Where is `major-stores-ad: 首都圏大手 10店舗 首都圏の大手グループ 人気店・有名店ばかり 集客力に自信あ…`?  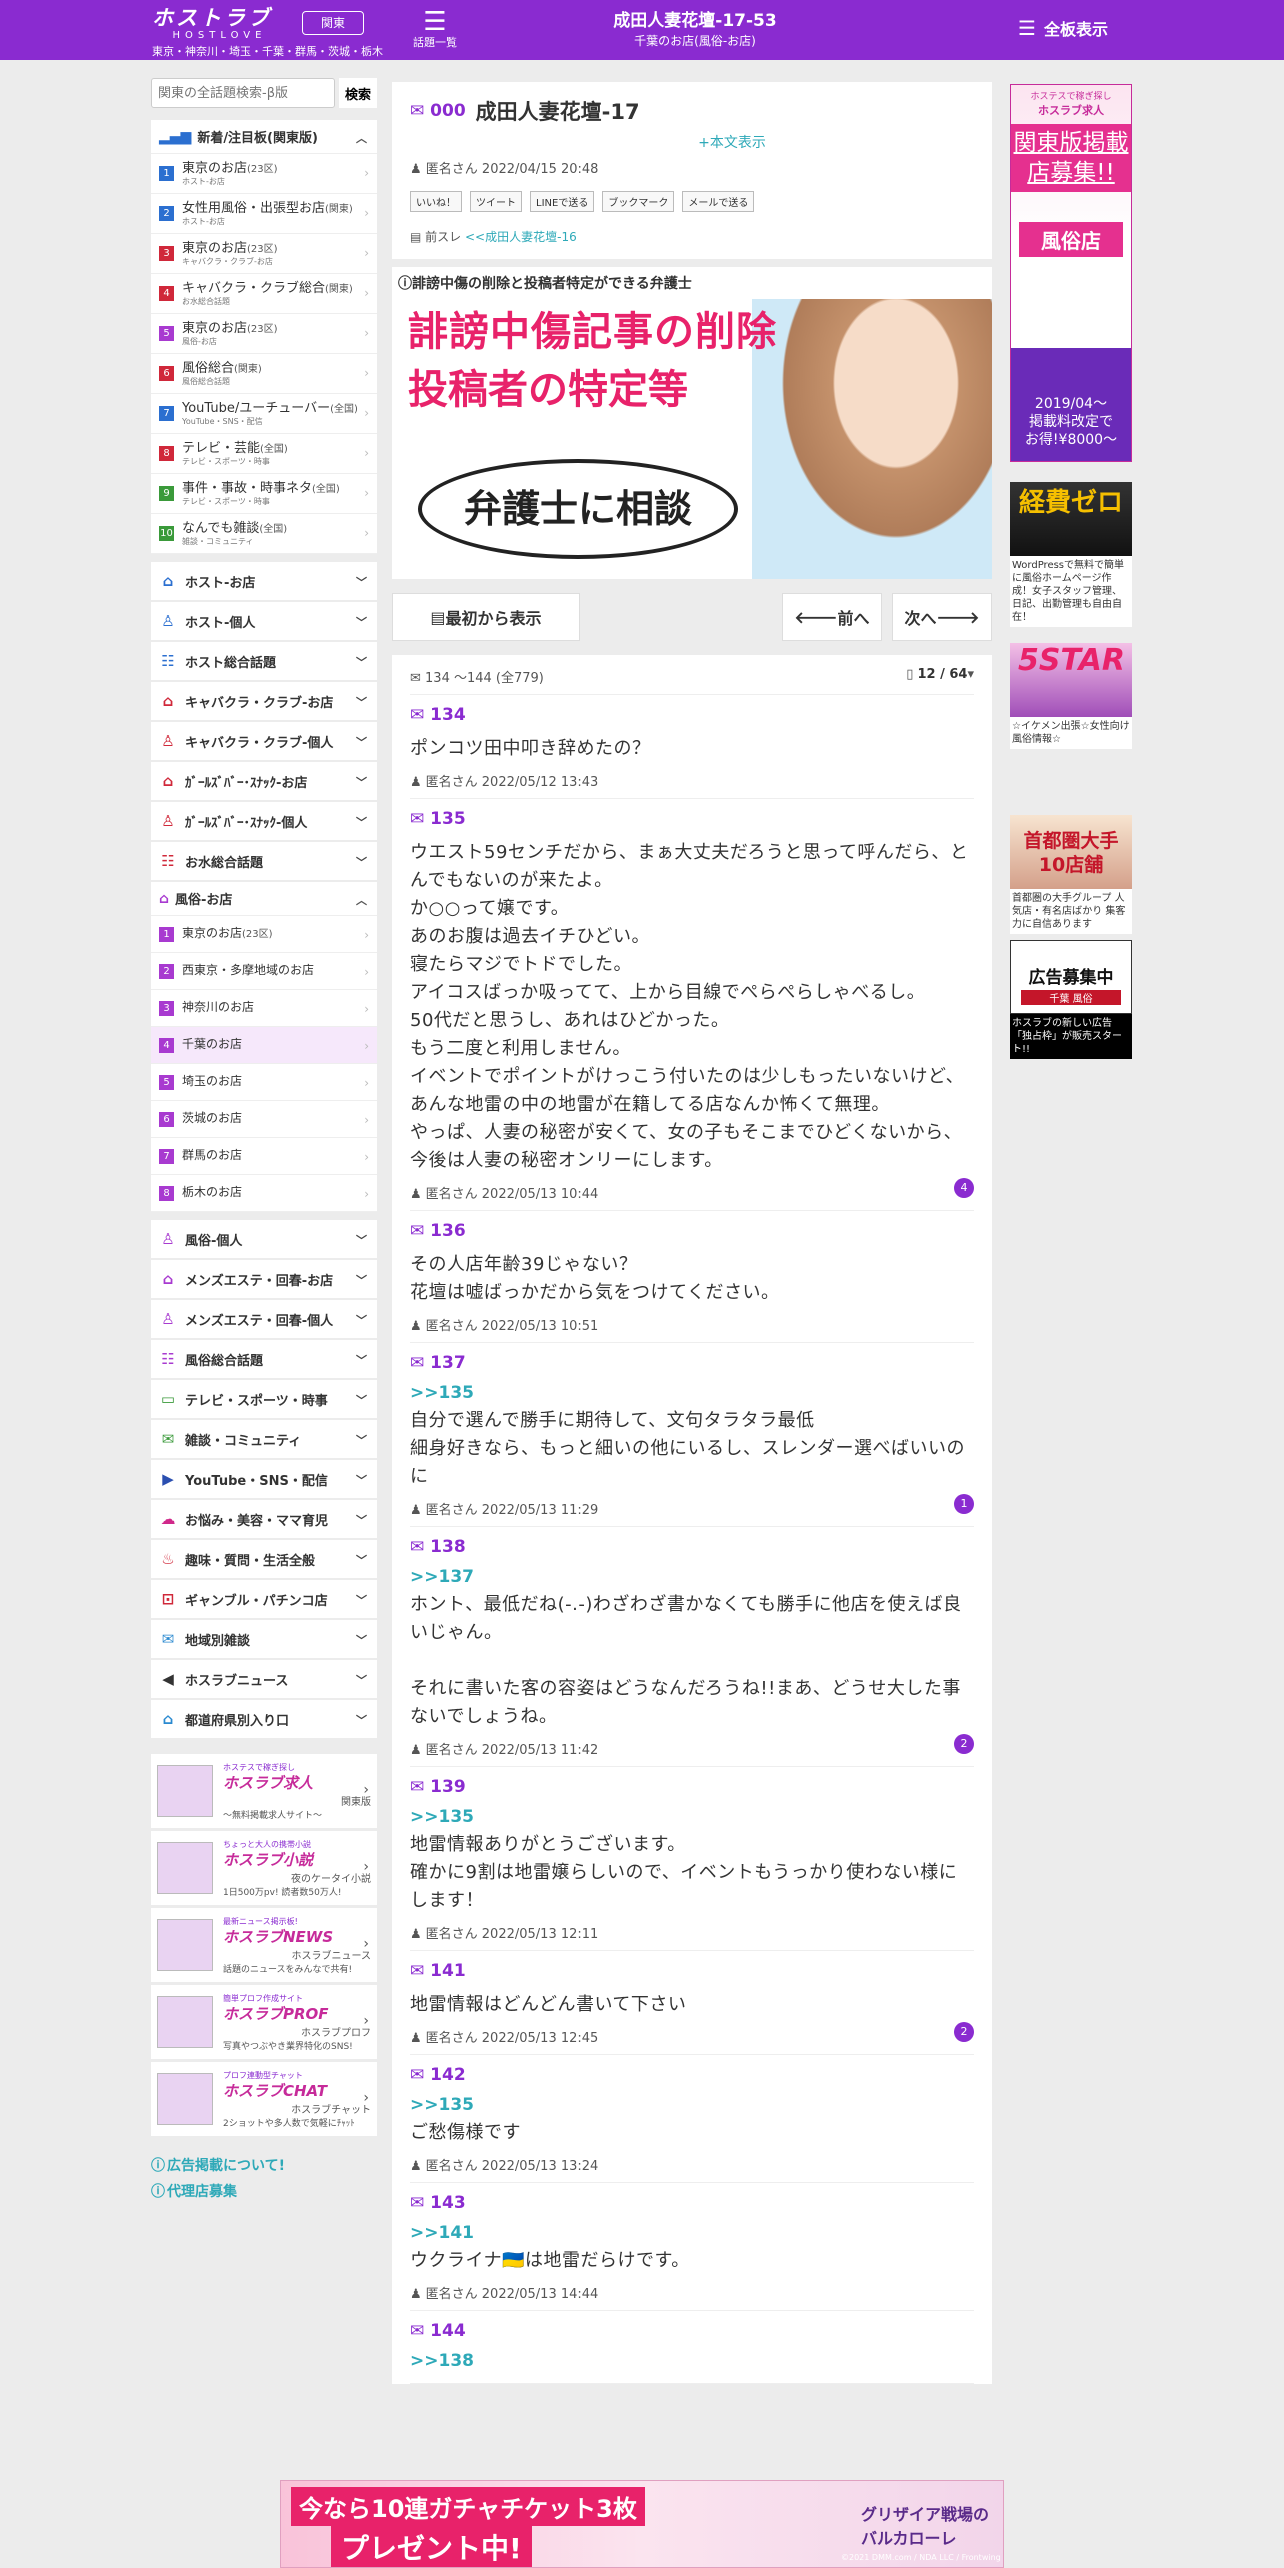
major-stores-ad: 首都圏大手 10店舗 首都圏の大手グループ 人気店・有名店ばかり 集客力に自信あ… is located at coordinates (1071, 874).